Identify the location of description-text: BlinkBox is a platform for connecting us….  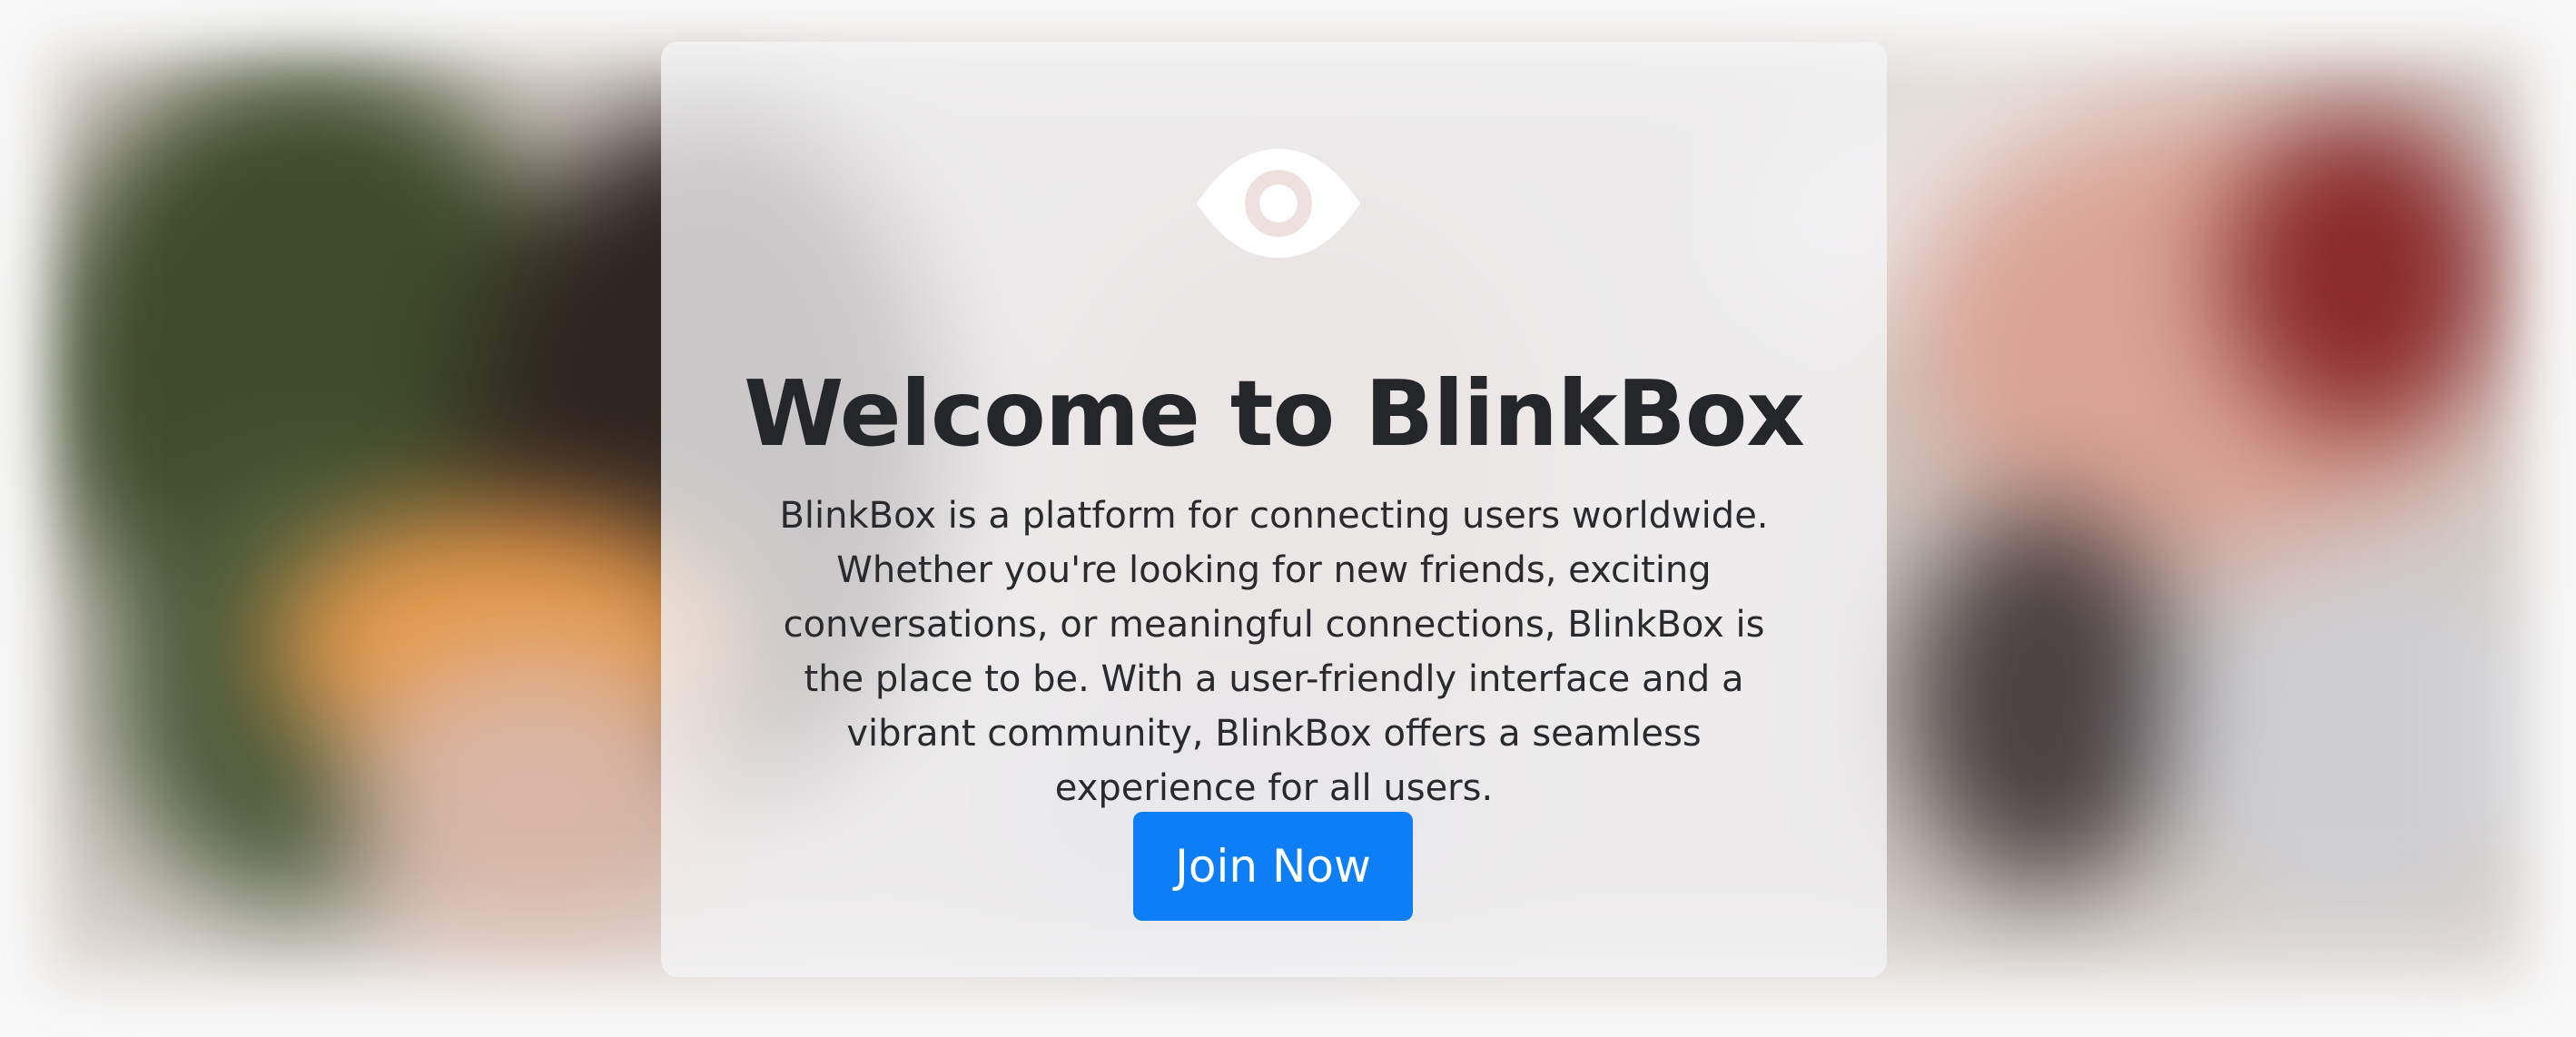
(1274, 652).